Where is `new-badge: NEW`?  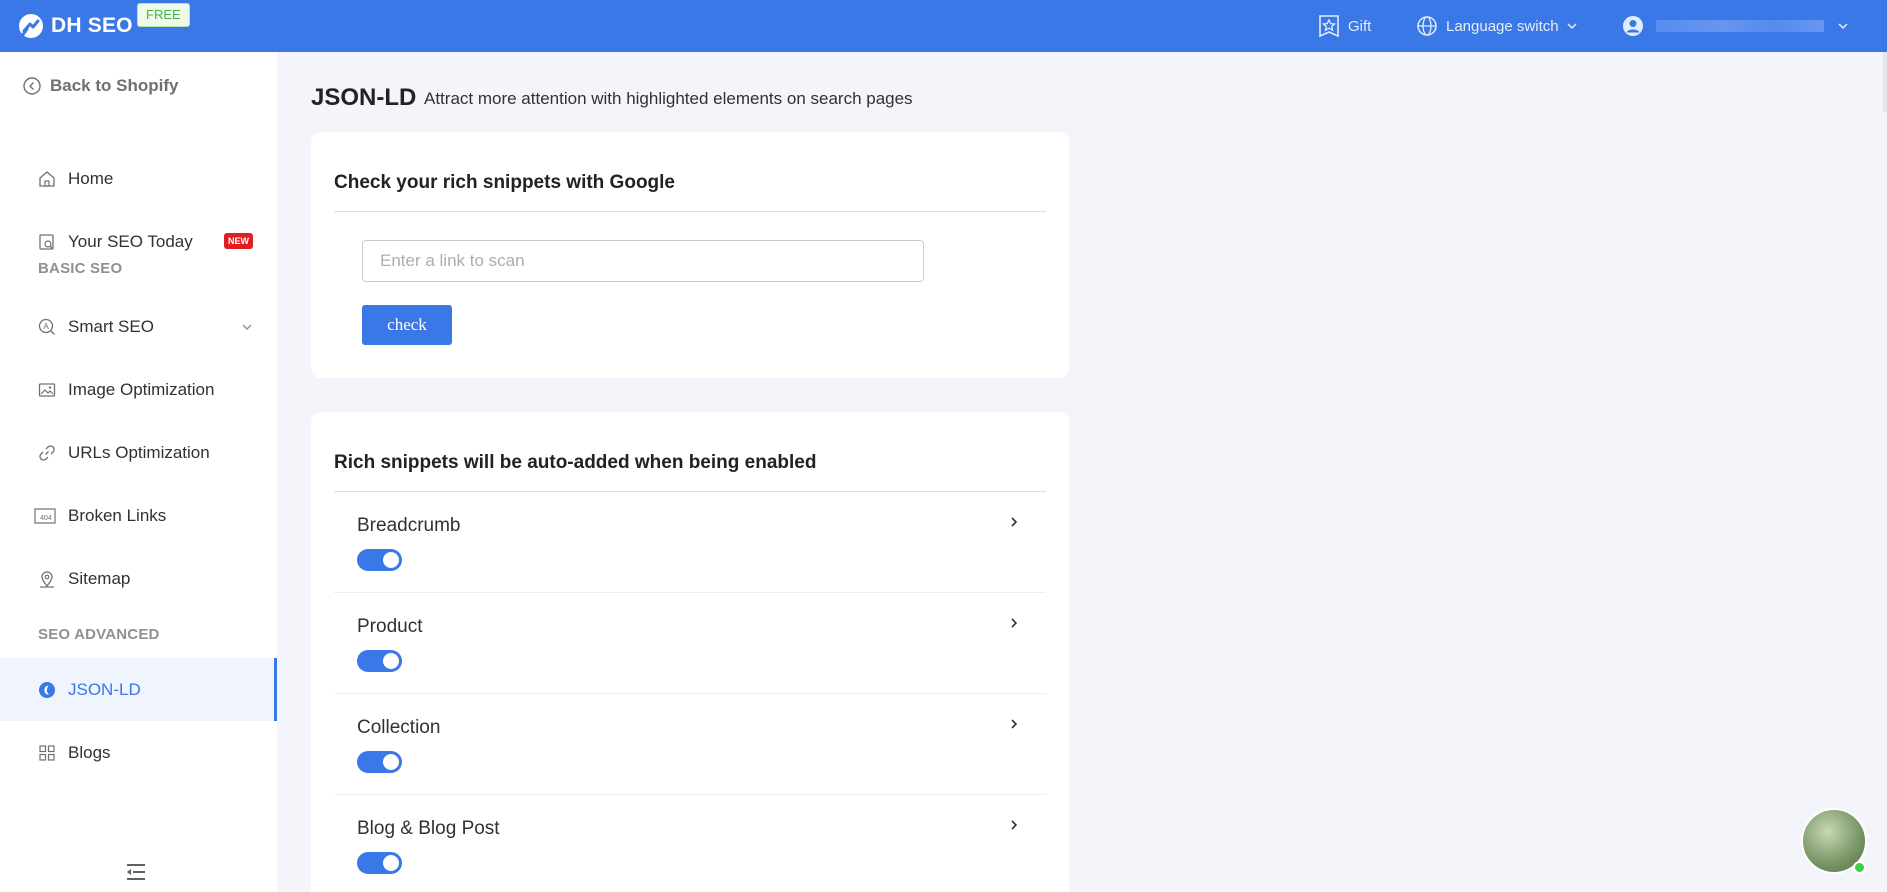 new-badge: NEW is located at coordinates (238, 241).